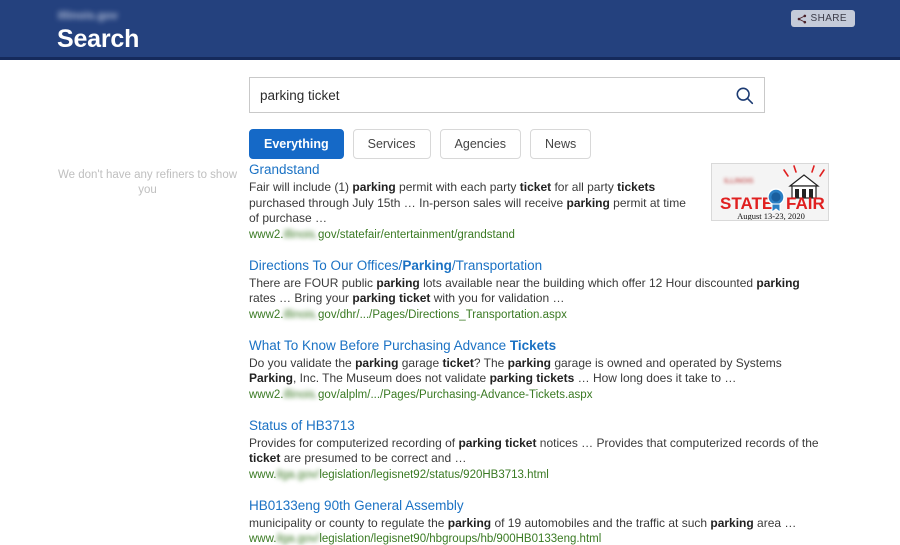 The image size is (900, 545). What do you see at coordinates (301, 187) in the screenshot?
I see `text-run: Fair will include (1)` at bounding box center [301, 187].